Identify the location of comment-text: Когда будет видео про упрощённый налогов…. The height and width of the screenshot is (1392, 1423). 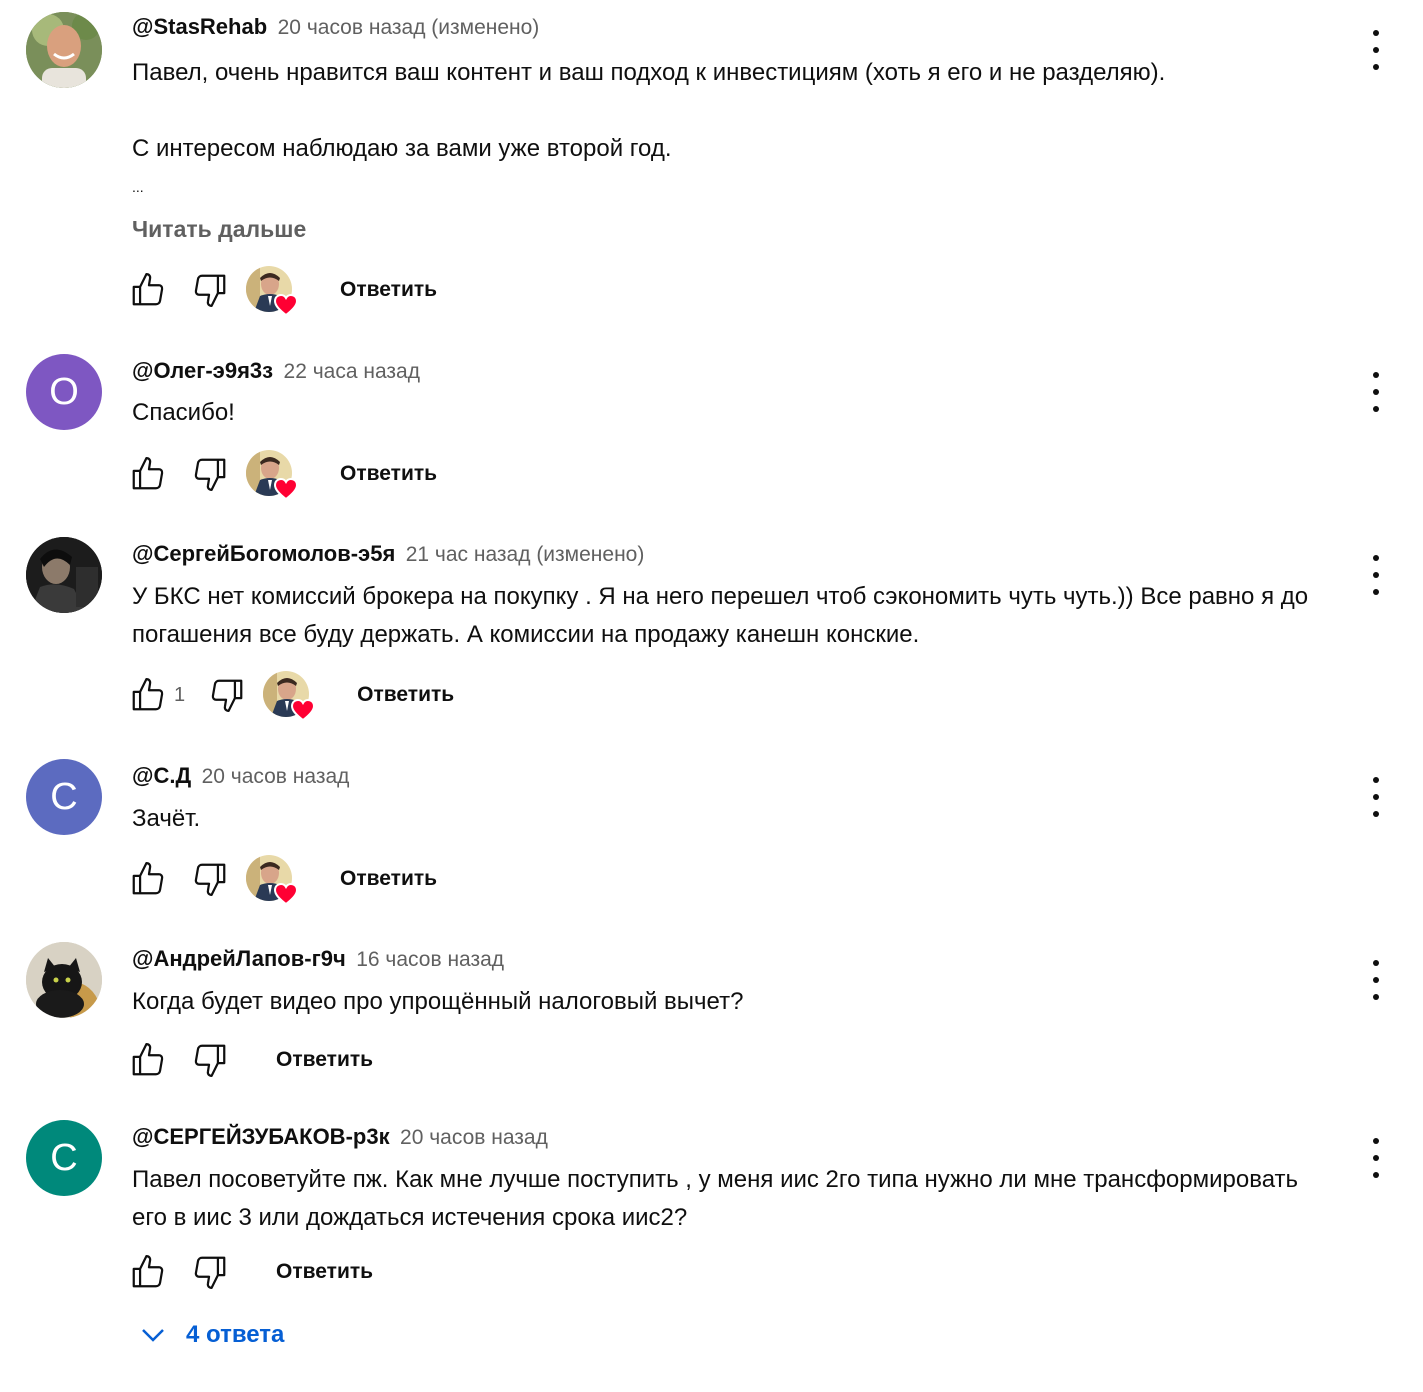
(438, 1001).